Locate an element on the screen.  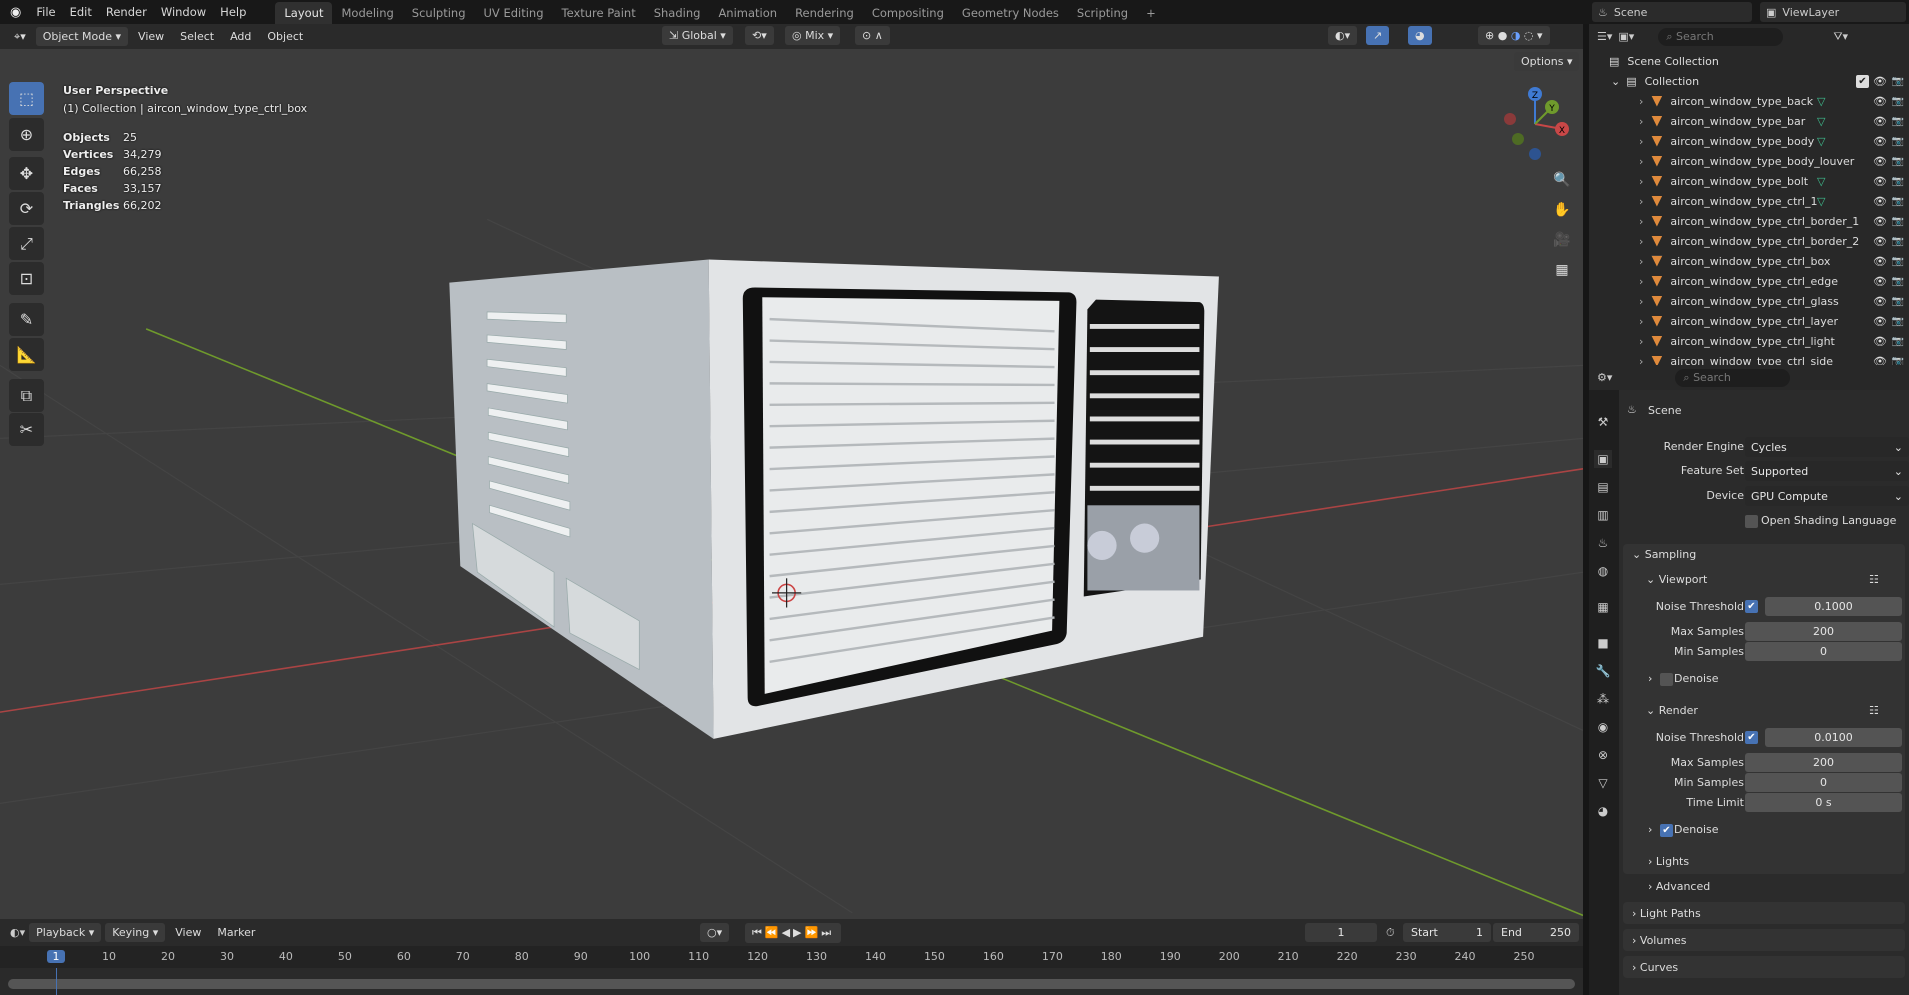
pan-hand-icon: ✋ is located at coordinates (1562, 210).